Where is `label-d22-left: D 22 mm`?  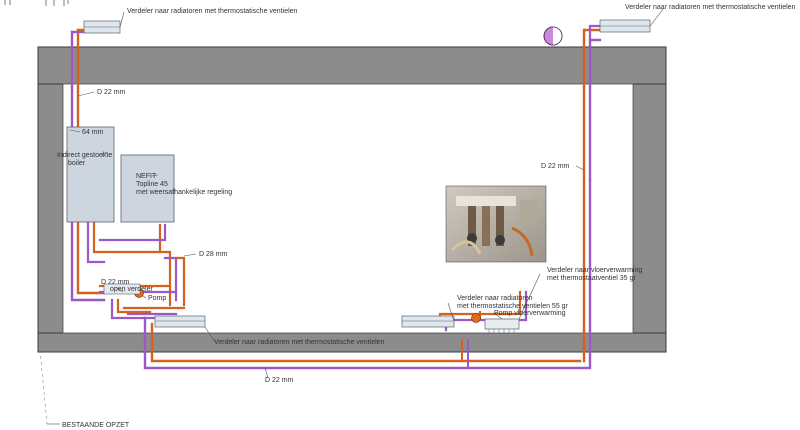 label-d22-left: D 22 mm is located at coordinates (111, 92).